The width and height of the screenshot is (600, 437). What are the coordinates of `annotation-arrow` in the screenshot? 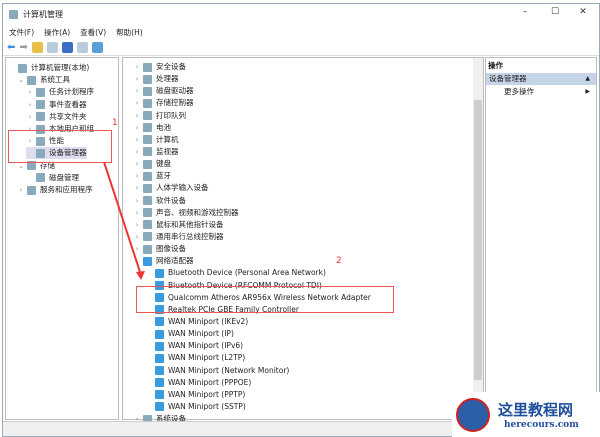 It's located at (124, 220).